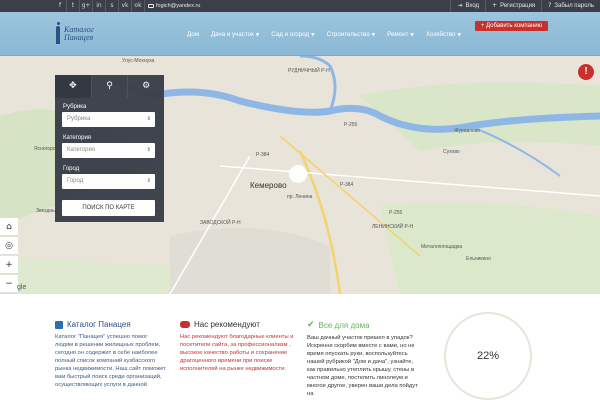  Describe the element at coordinates (151, 6) in the screenshot. I see `envelope-icon` at that location.